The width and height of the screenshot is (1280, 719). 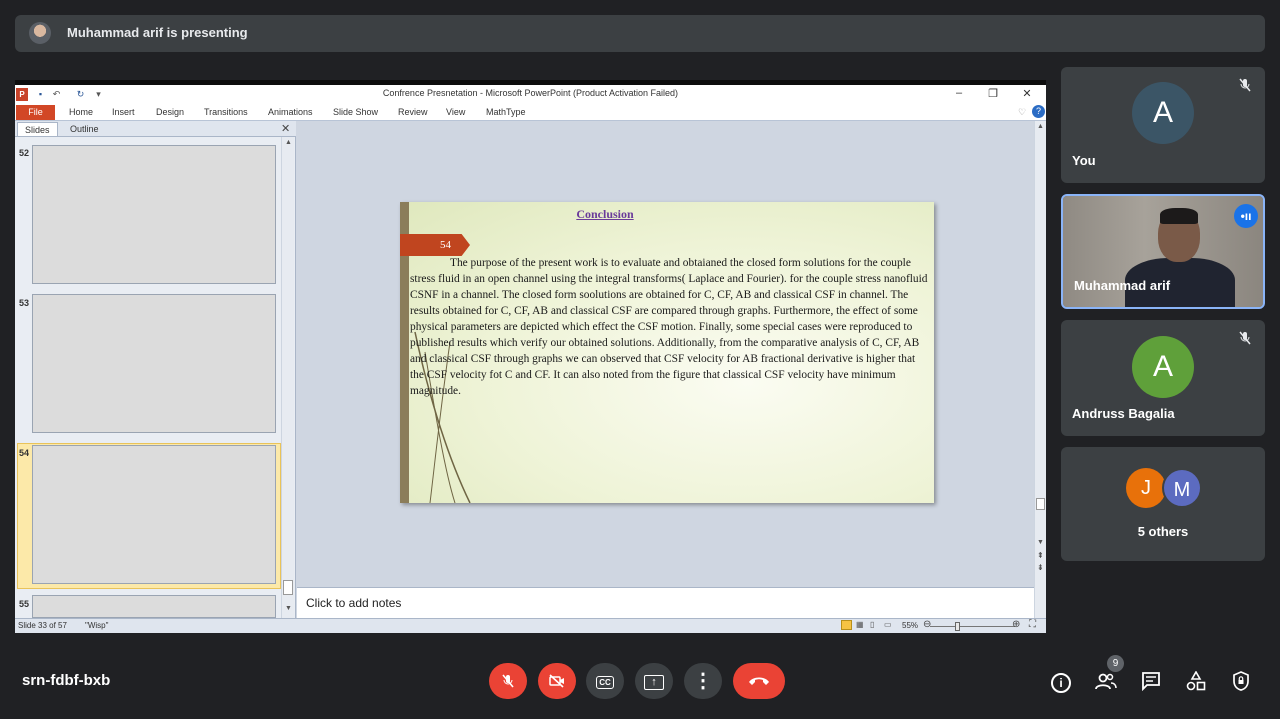 What do you see at coordinates (1115, 663) in the screenshot?
I see `people-count-badge: 9` at bounding box center [1115, 663].